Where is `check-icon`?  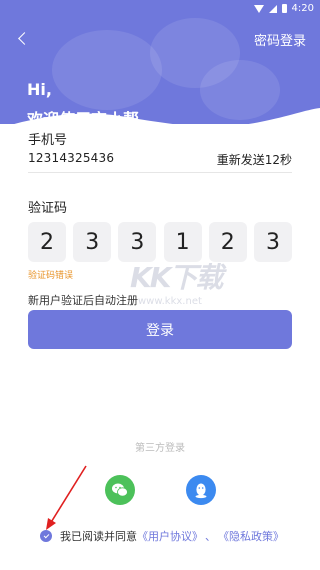
check-icon is located at coordinates (46, 535).